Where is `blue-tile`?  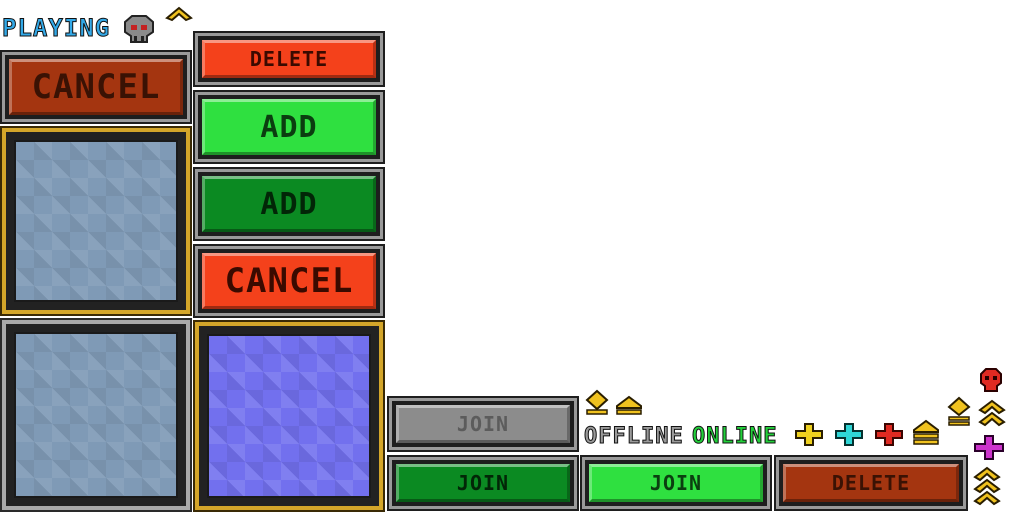 blue-tile is located at coordinates (96, 415).